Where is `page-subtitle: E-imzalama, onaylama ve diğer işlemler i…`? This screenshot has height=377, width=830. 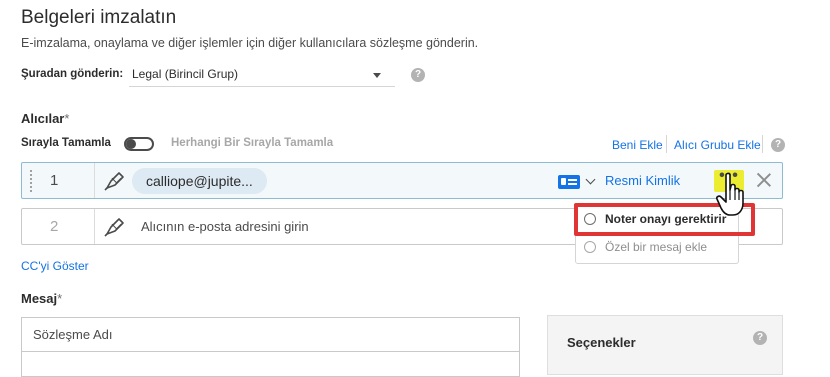 page-subtitle: E-imzalama, onaylama ve diğer işlemler i… is located at coordinates (250, 43).